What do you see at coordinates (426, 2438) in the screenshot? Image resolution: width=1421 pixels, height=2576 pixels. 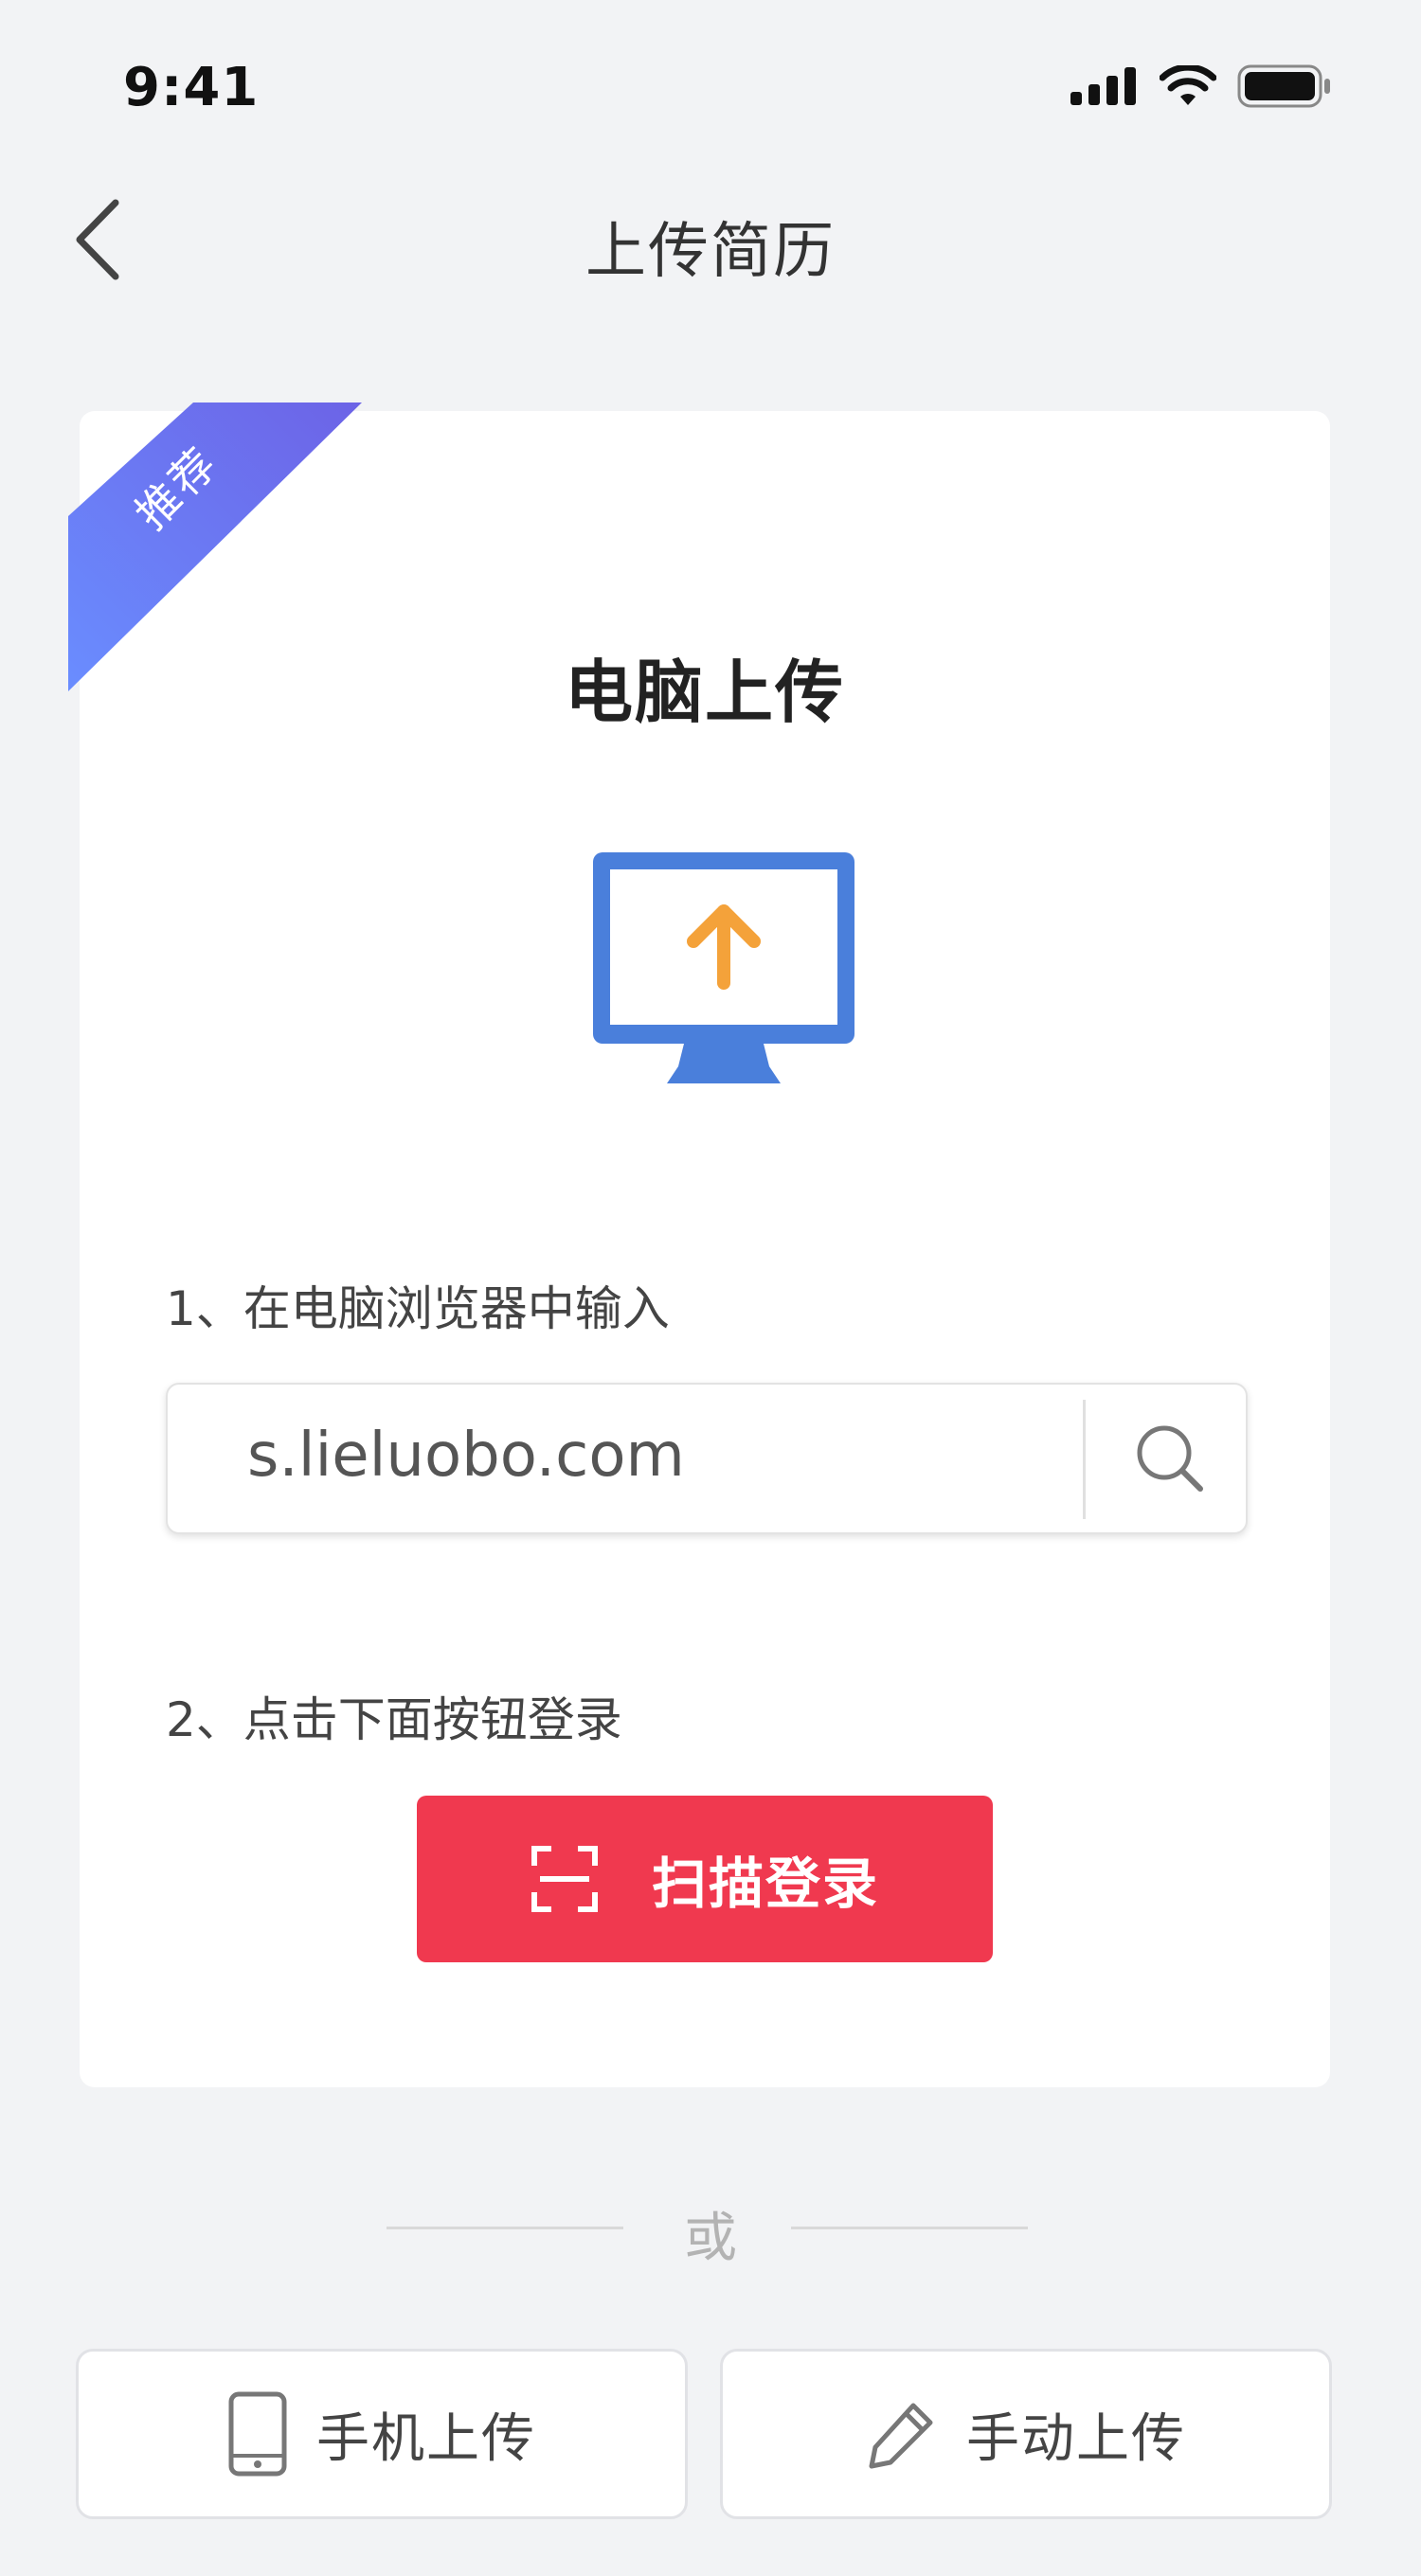 I see `mobile-upload-label: 手机上传` at bounding box center [426, 2438].